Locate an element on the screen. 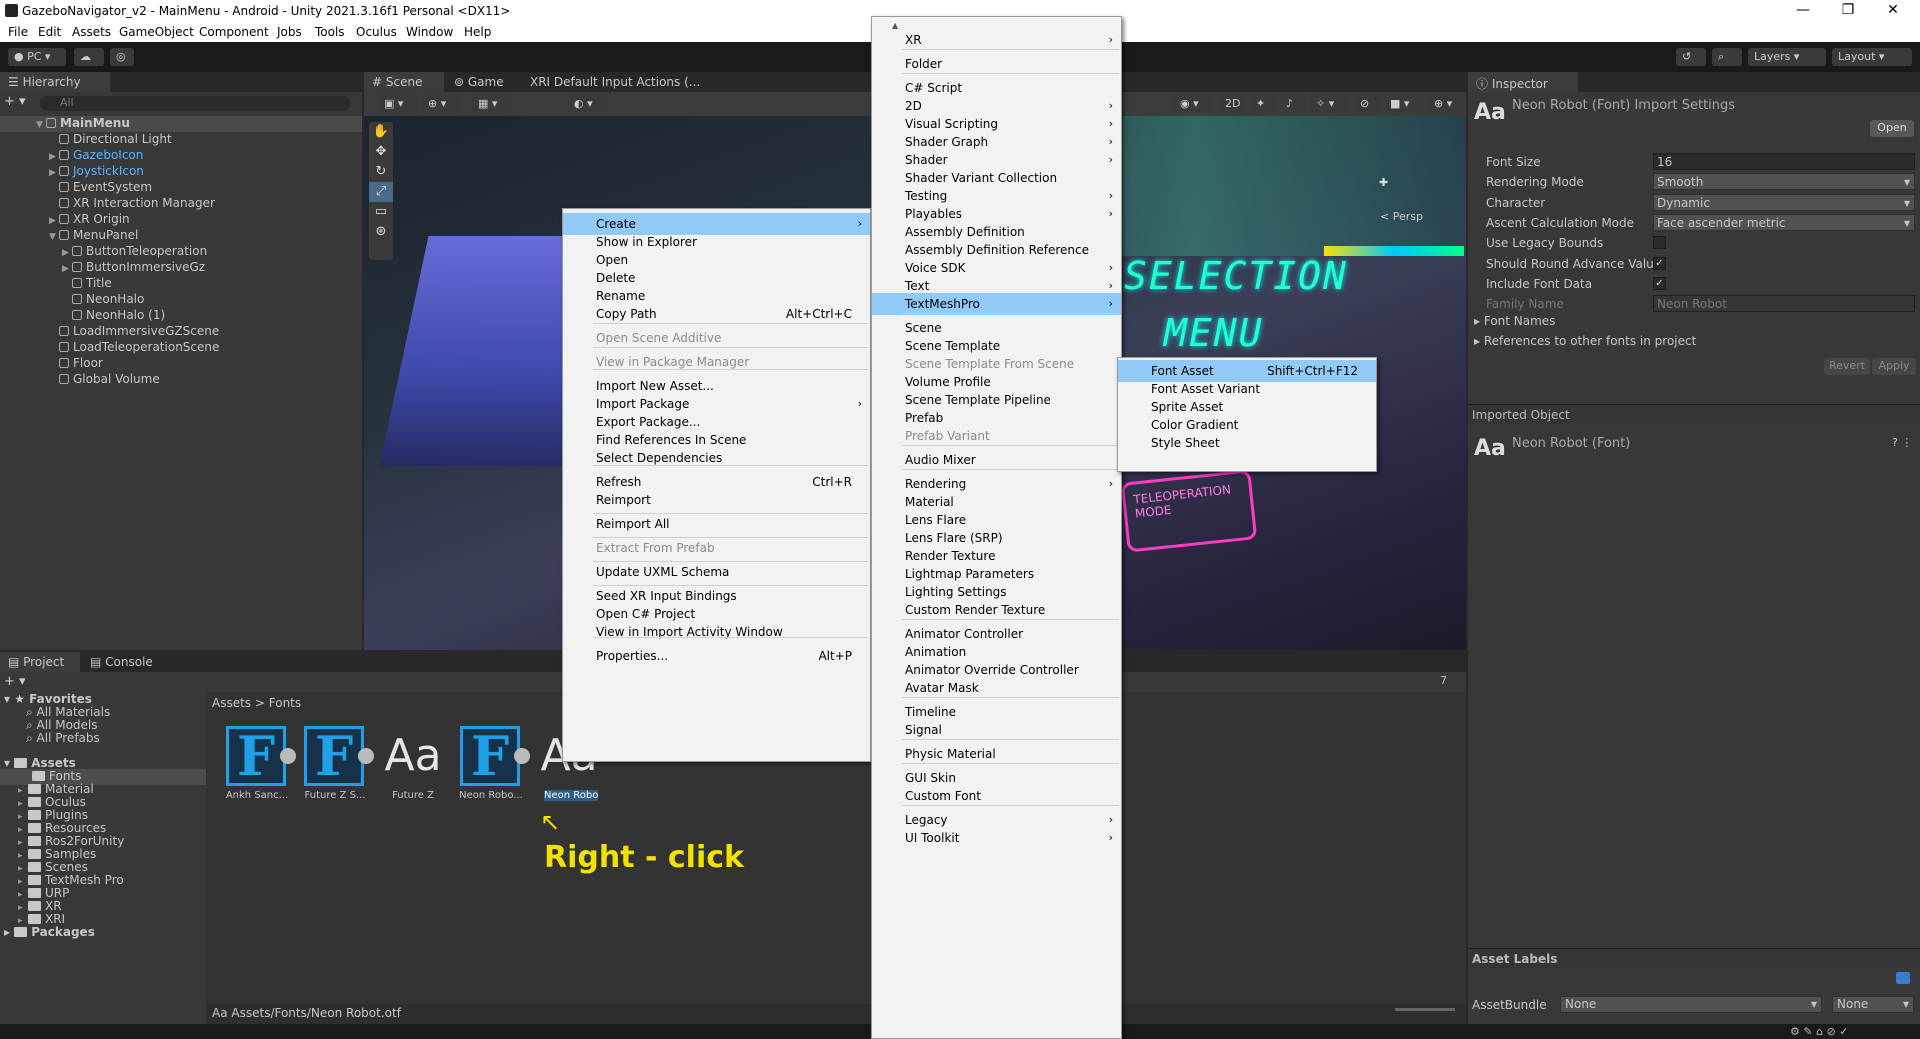 The image size is (1920, 1039). asset-item: Aa Future Z is located at coordinates (413, 765).